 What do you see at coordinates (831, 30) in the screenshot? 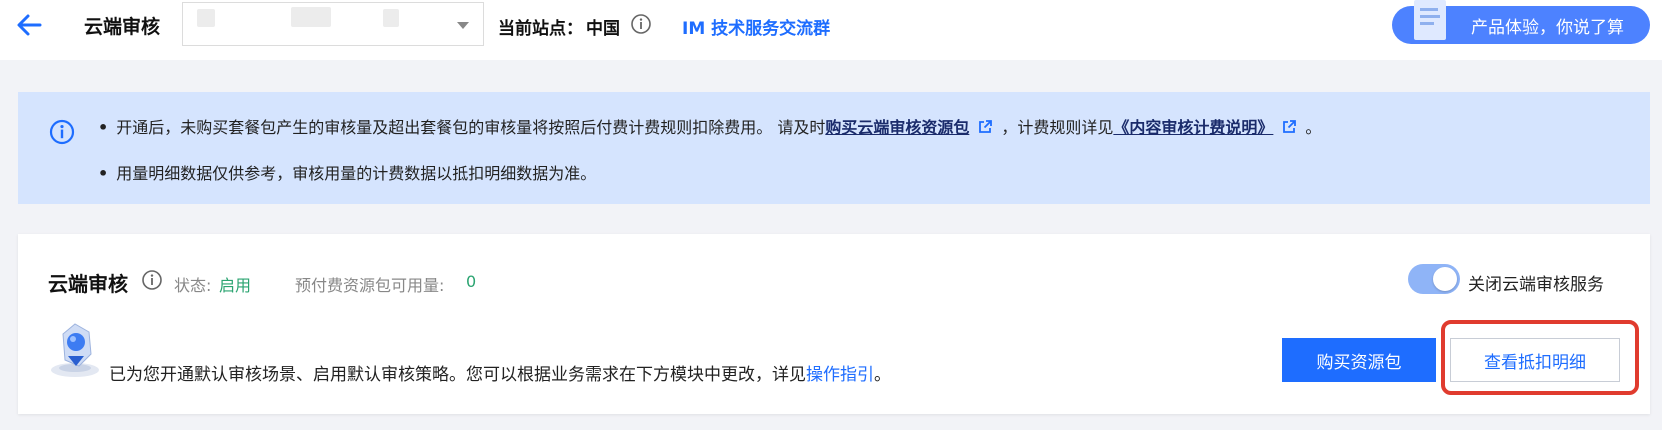
I see `top-header: 云端审核 当前站点： 中国 IM 技术服务交流群 产品体验，你说了算` at bounding box center [831, 30].